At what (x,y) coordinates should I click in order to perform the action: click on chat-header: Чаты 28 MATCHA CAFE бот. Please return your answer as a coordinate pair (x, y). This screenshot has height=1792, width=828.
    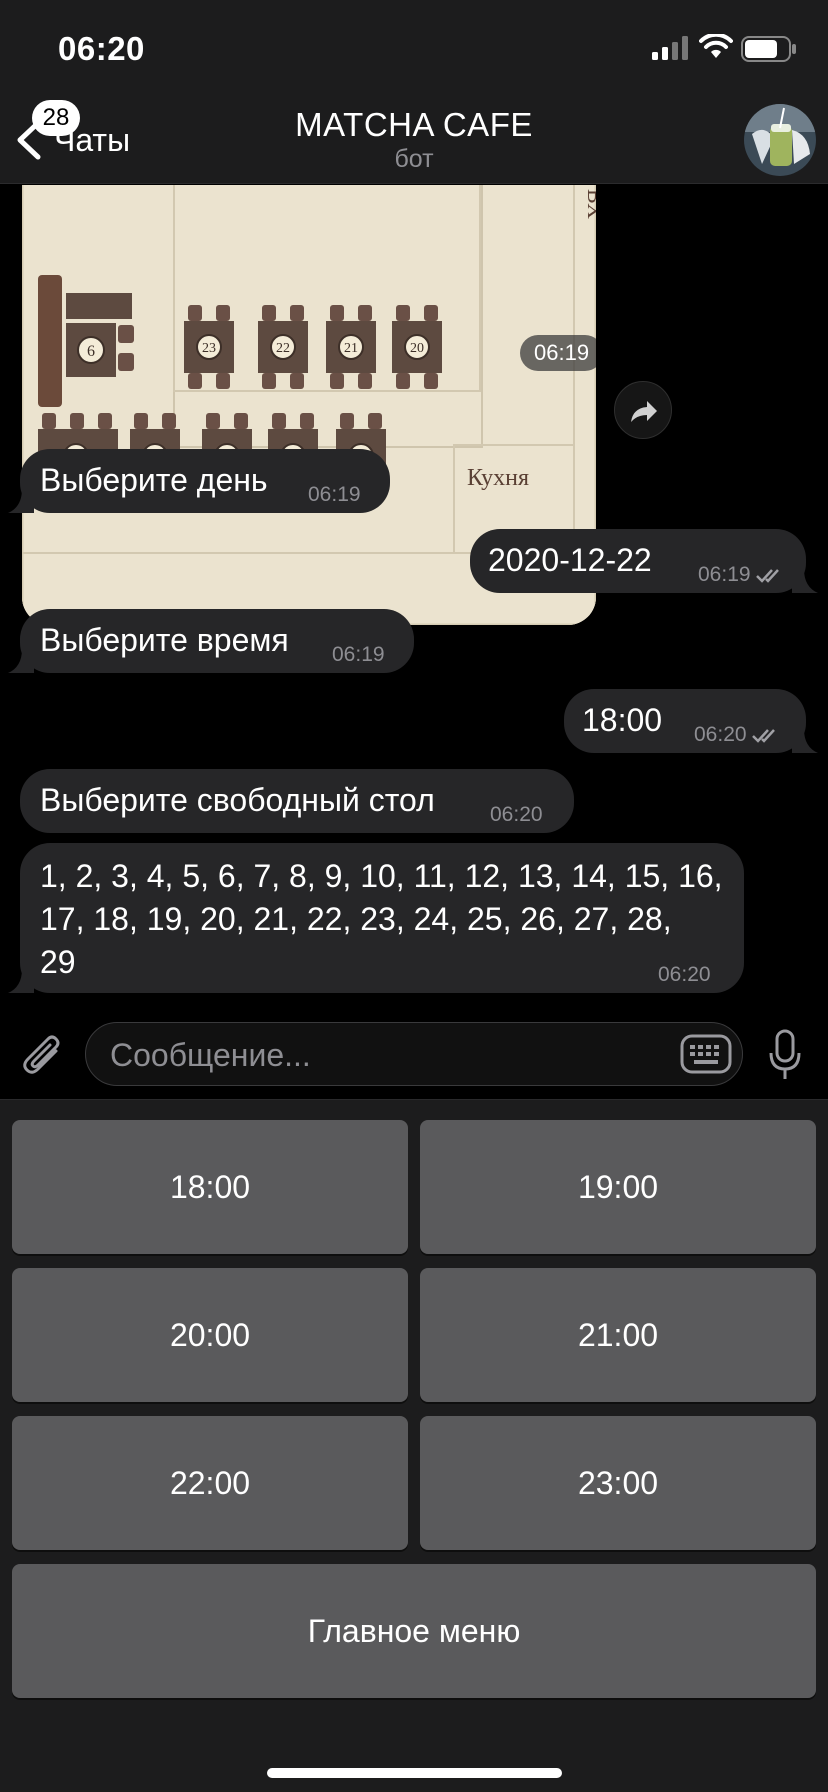
    Looking at the image, I should click on (414, 138).